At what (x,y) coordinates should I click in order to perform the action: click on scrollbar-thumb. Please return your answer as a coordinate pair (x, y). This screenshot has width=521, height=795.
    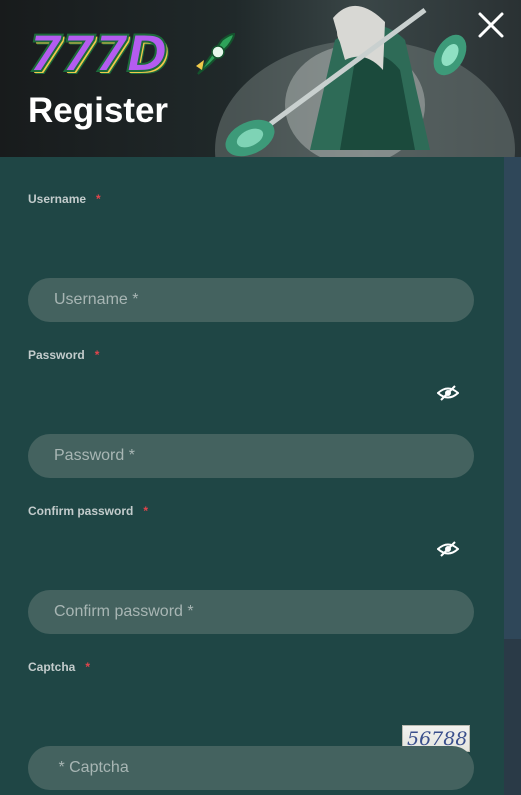
    Looking at the image, I should click on (512, 398).